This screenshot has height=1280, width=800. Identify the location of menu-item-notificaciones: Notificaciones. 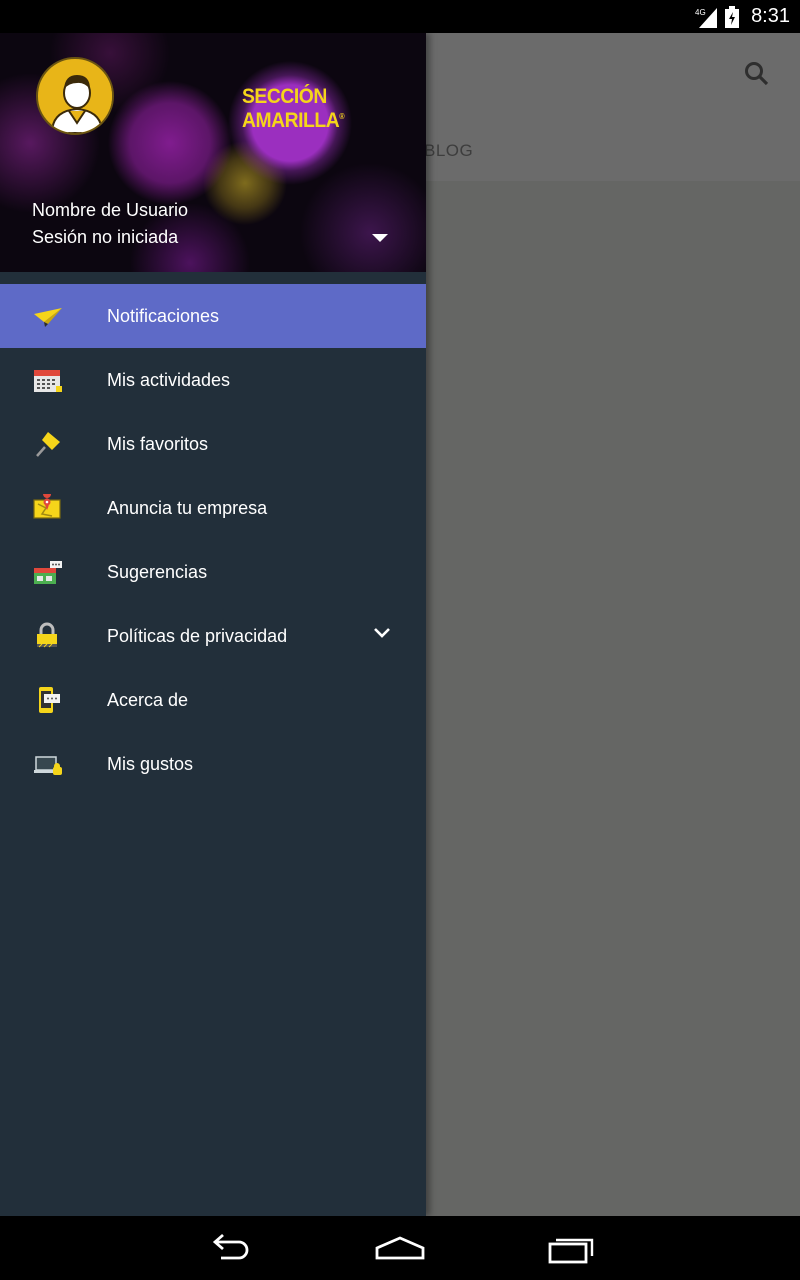
(213, 316).